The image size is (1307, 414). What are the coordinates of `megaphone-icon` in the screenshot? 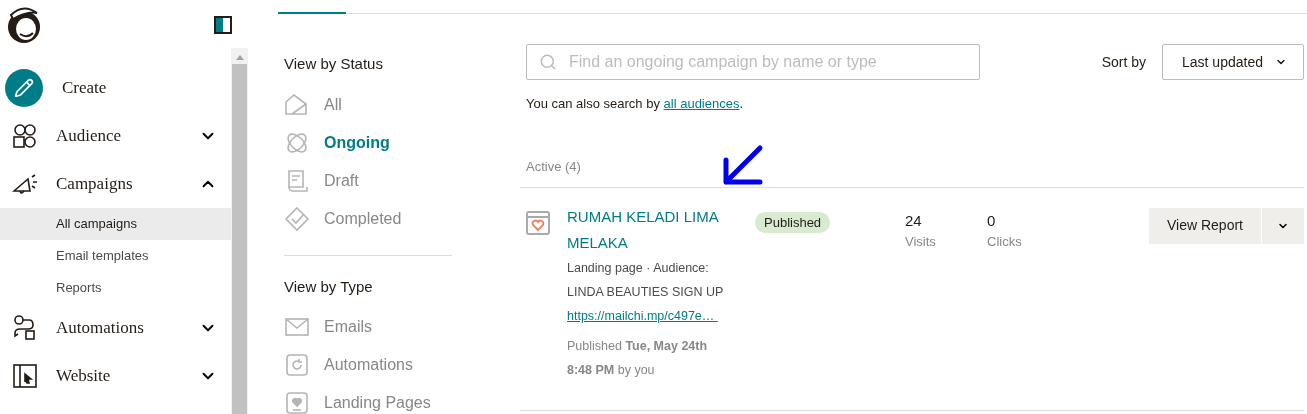 It's located at (25, 184).